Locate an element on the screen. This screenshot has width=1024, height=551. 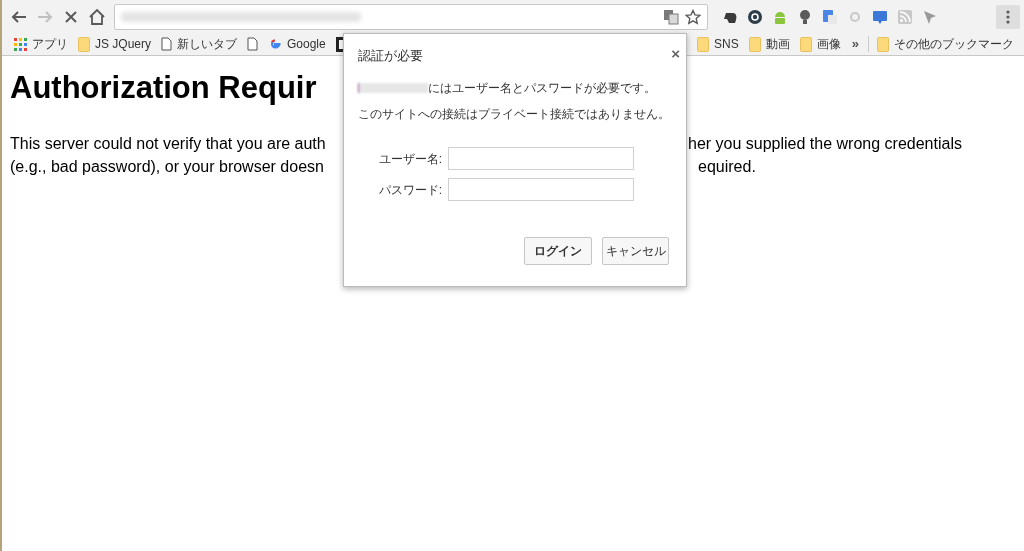
dialog-title: 認証が必要 is located at coordinates (390, 56).